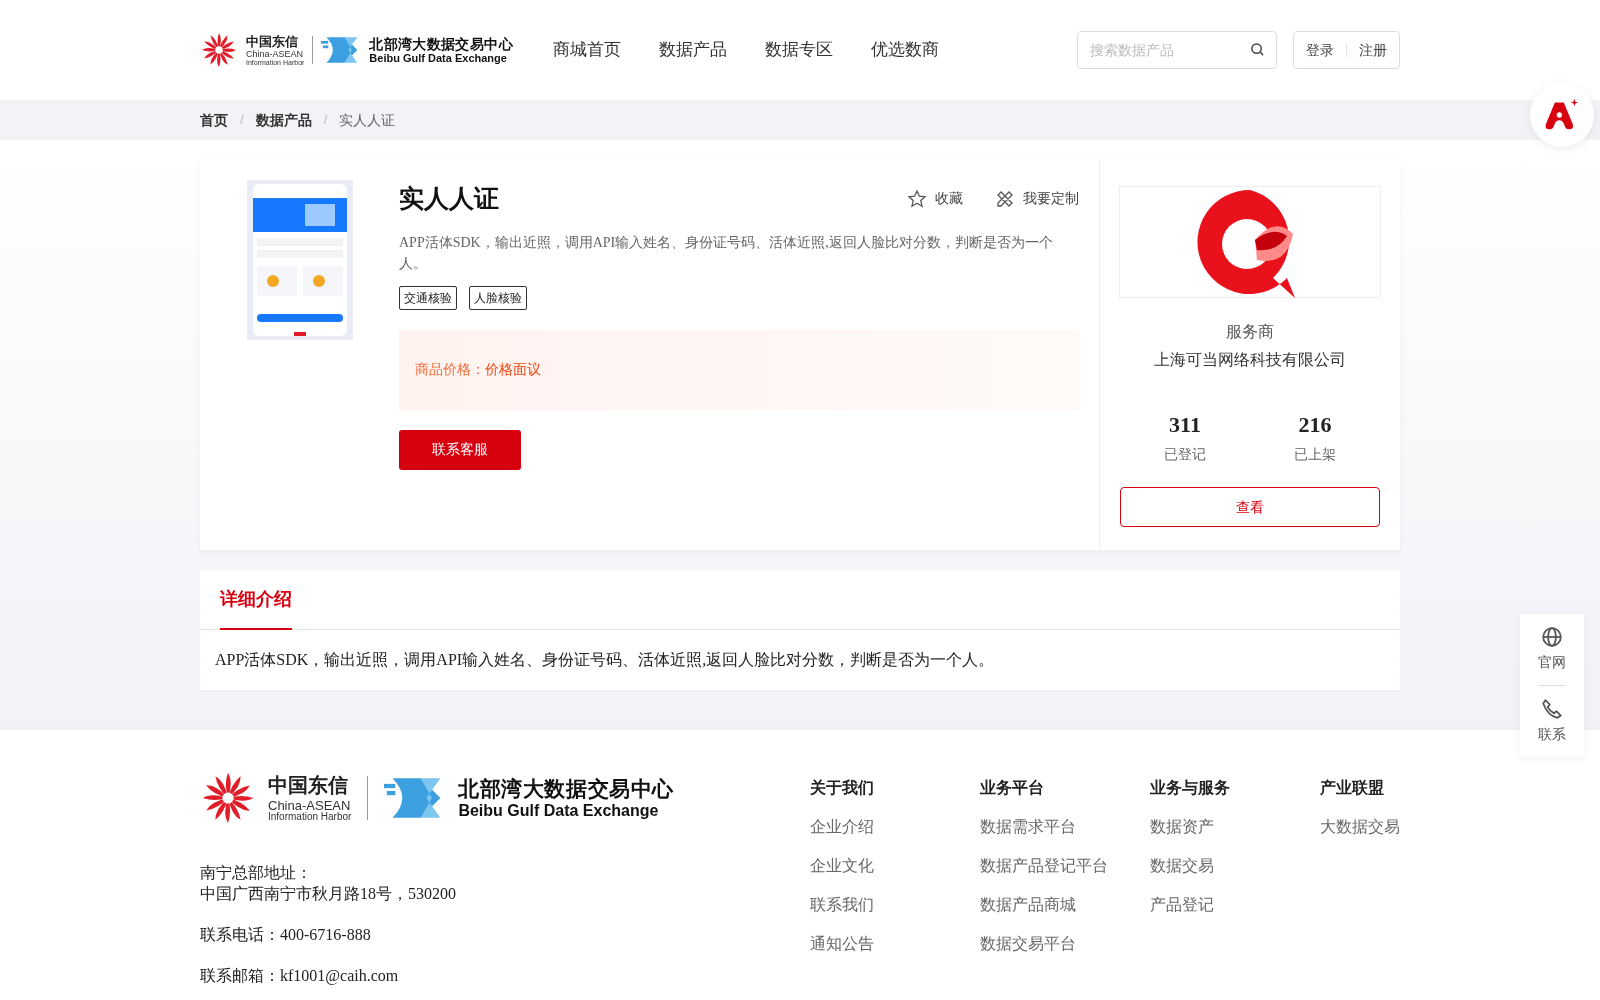 The width and height of the screenshot is (1600, 1000). I want to click on footer-link: 联系我们, so click(895, 905).